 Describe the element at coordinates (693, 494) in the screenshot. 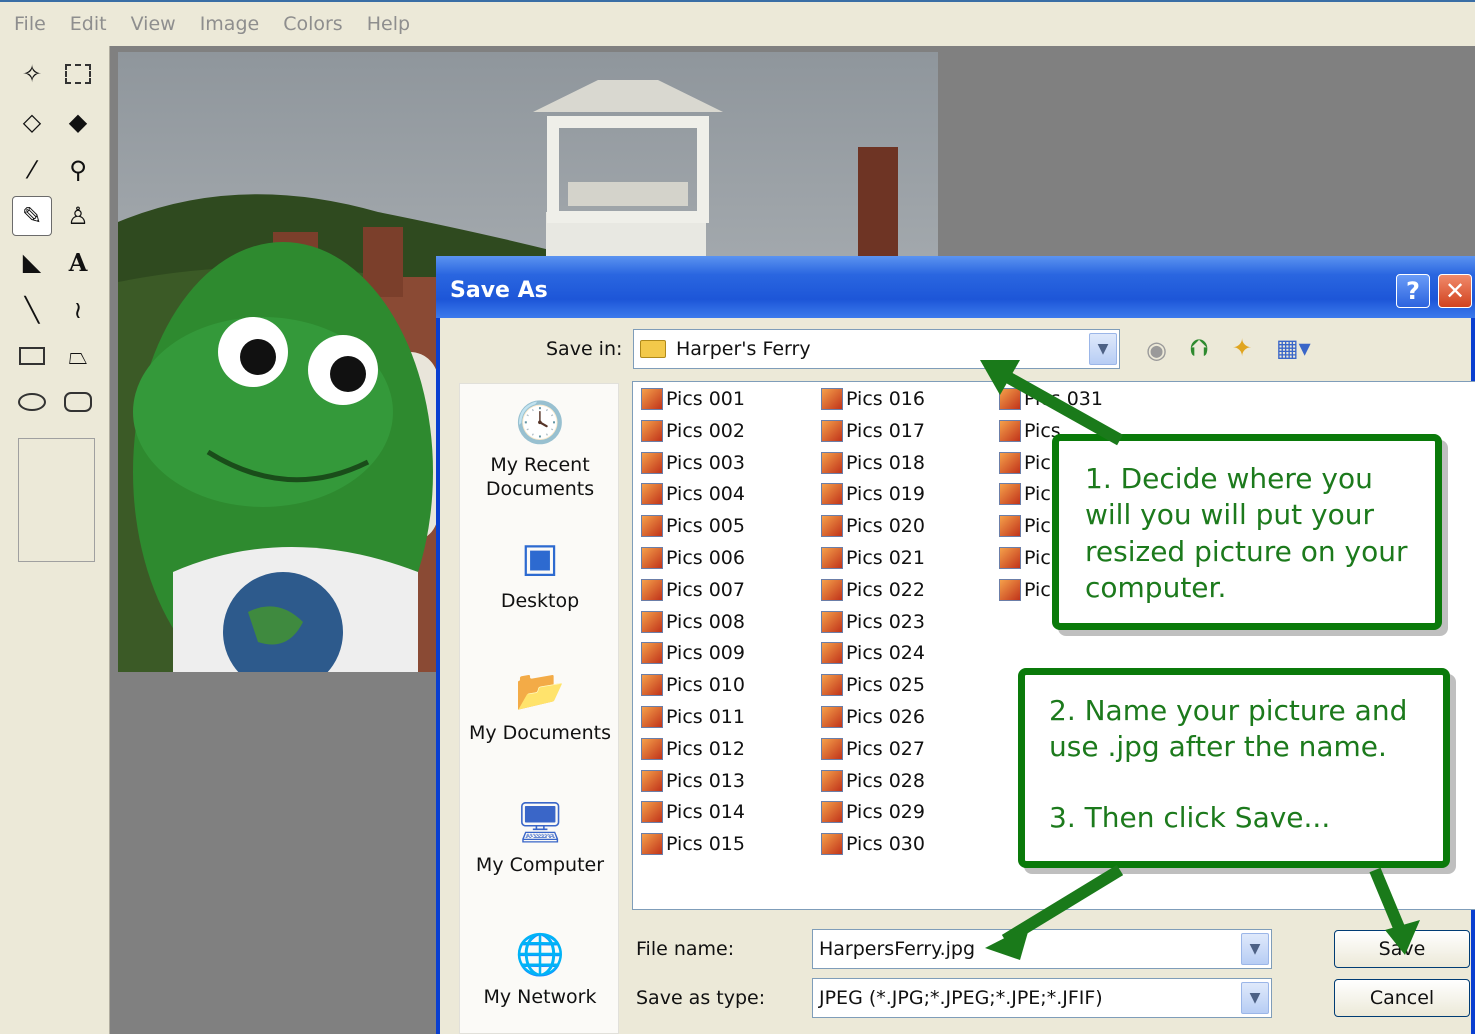

I see `file-item: Pics 004` at that location.